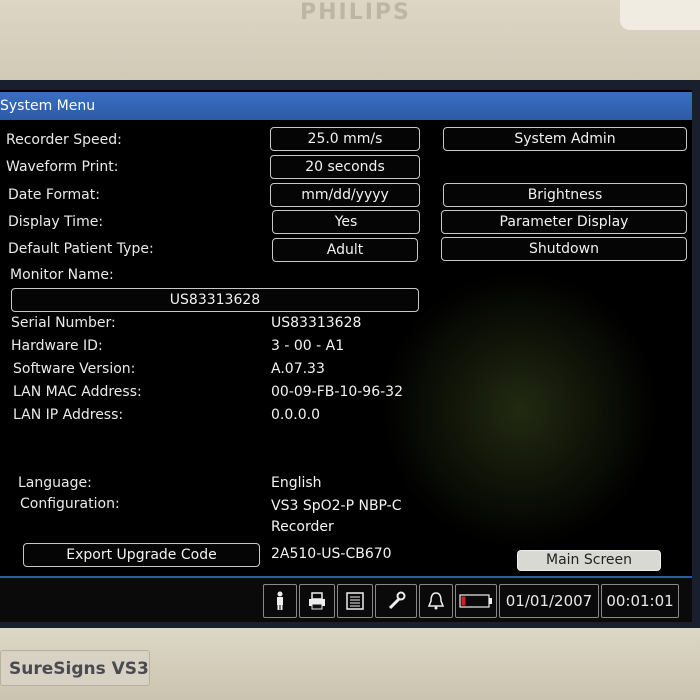  Describe the element at coordinates (564, 249) in the screenshot. I see `shutdown-button: Shutdown` at that location.